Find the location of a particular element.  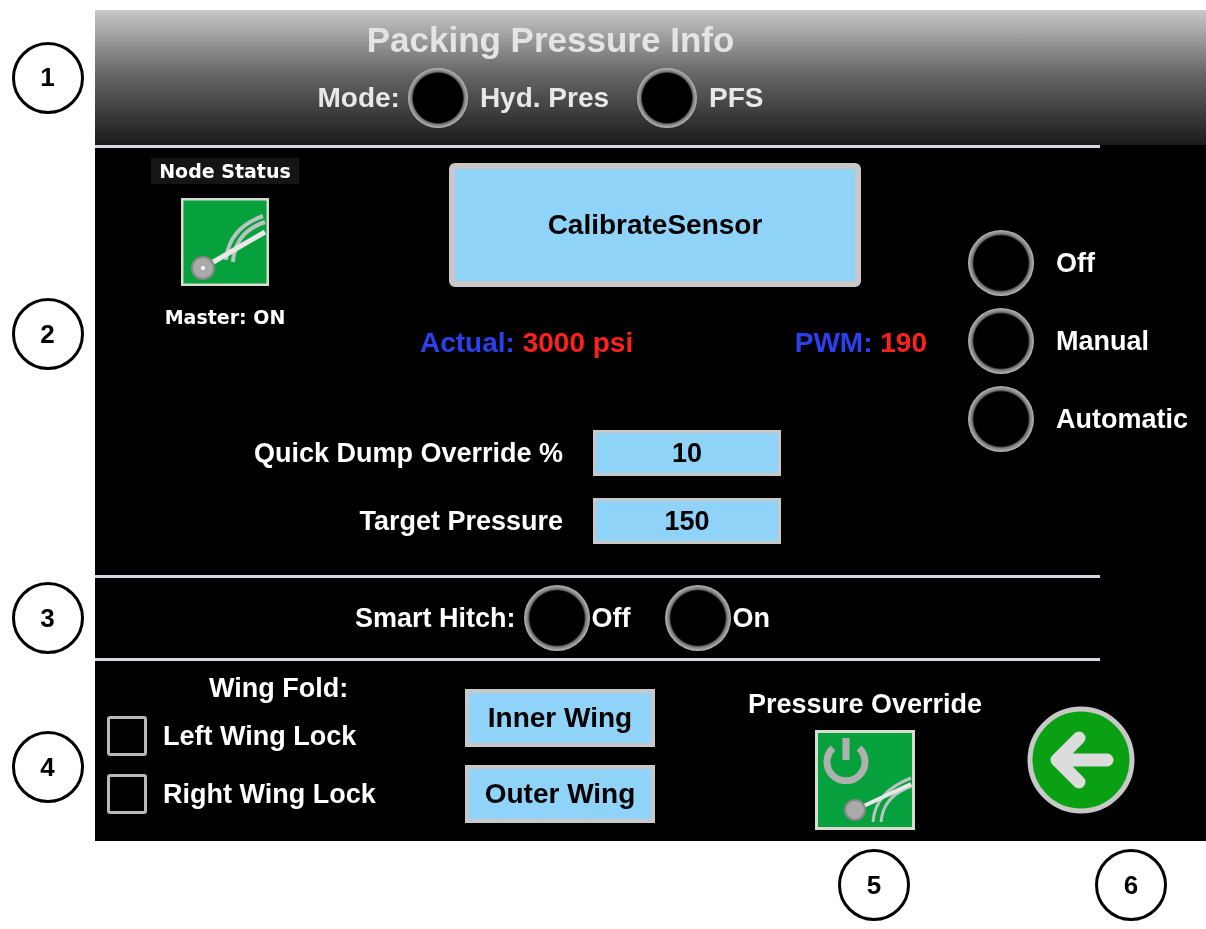

checkbox-label: Left Wing Lock is located at coordinates (260, 736).